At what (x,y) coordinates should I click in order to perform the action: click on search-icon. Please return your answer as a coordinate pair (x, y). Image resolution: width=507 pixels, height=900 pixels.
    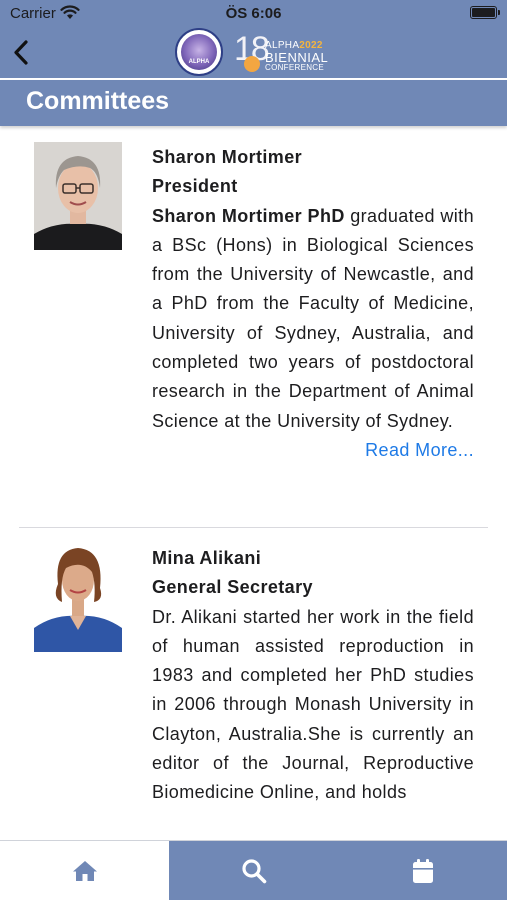
    Looking at the image, I should click on (253, 871).